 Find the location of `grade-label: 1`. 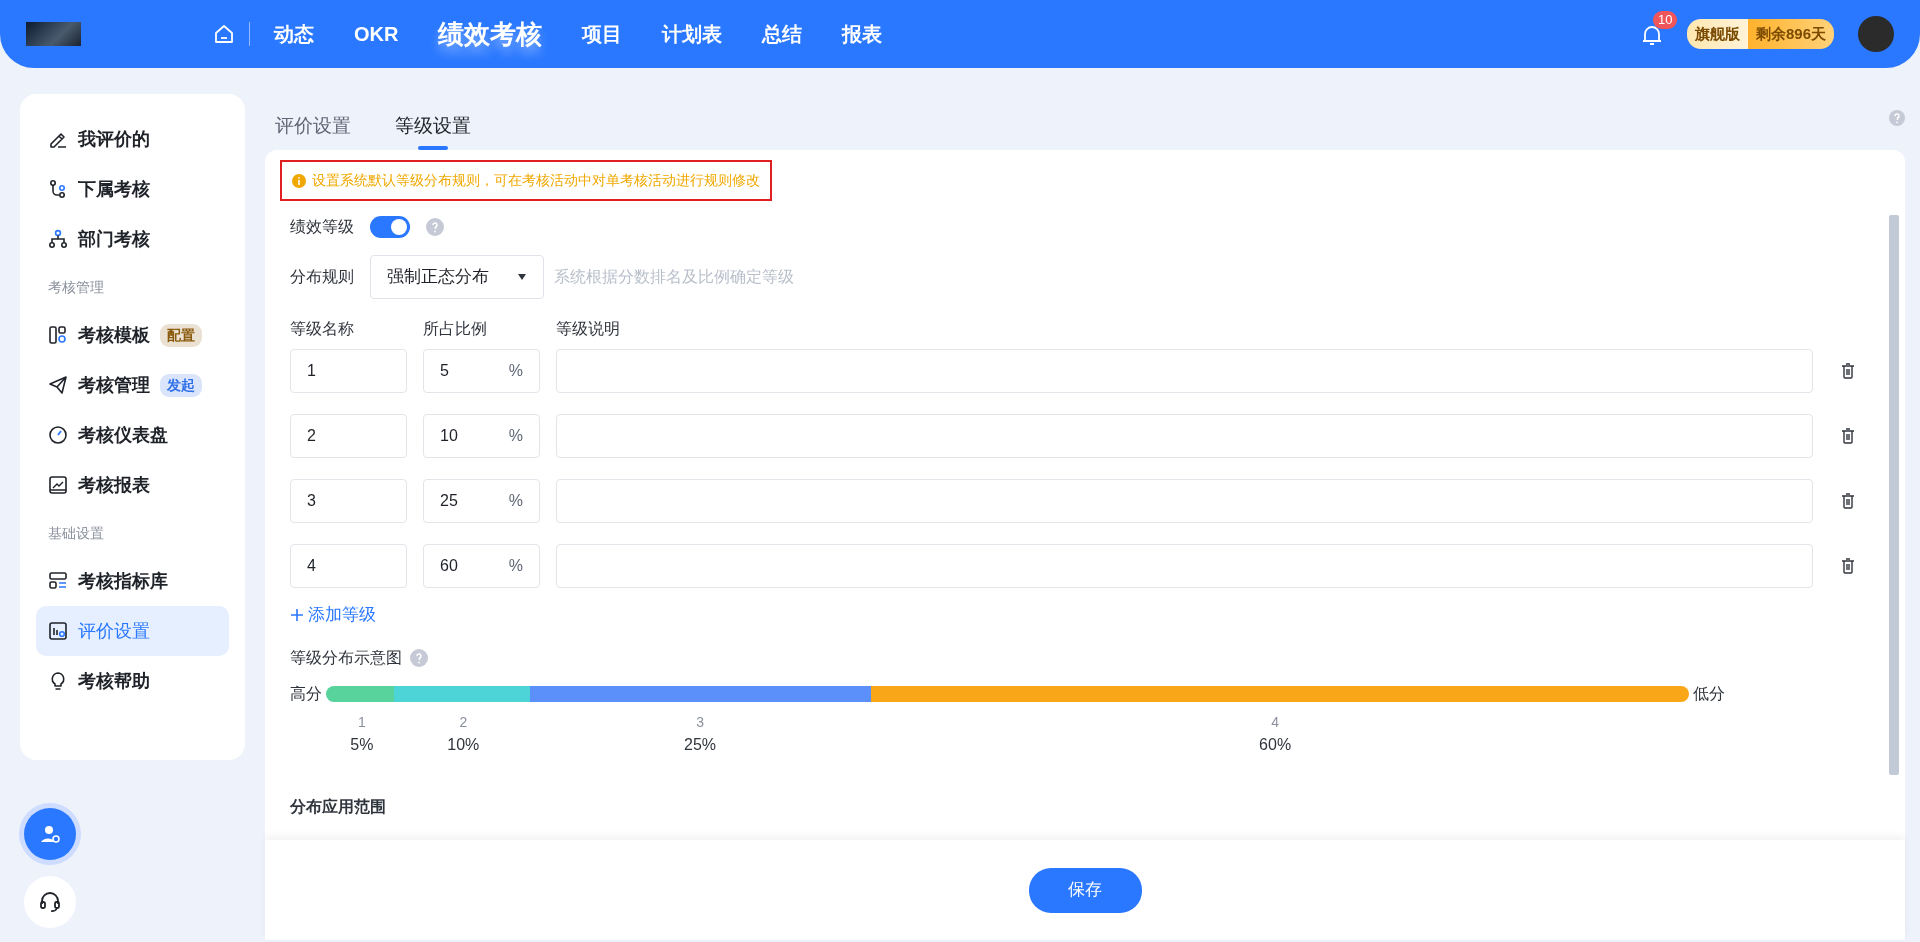

grade-label: 1 is located at coordinates (361, 722).